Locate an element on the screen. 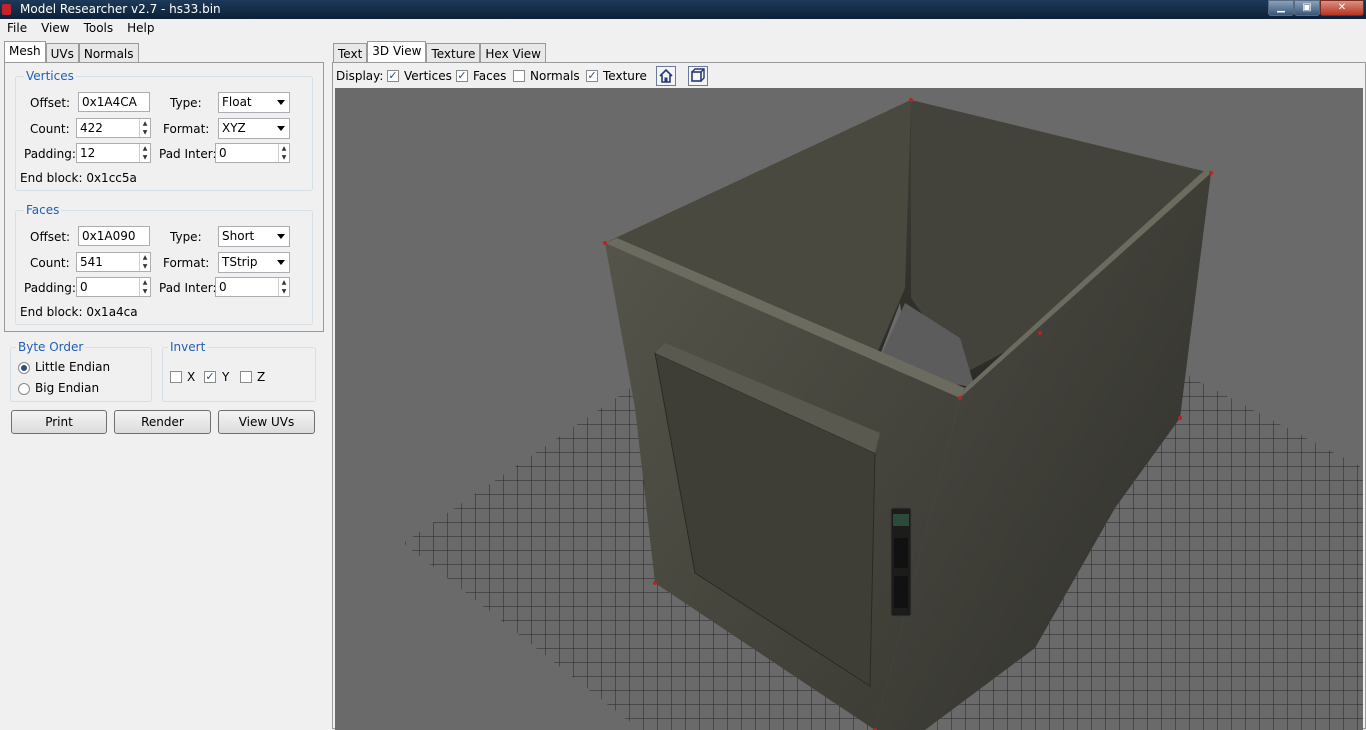  right-tab-strip: Text 3D View Texture Hex View is located at coordinates (439, 52).